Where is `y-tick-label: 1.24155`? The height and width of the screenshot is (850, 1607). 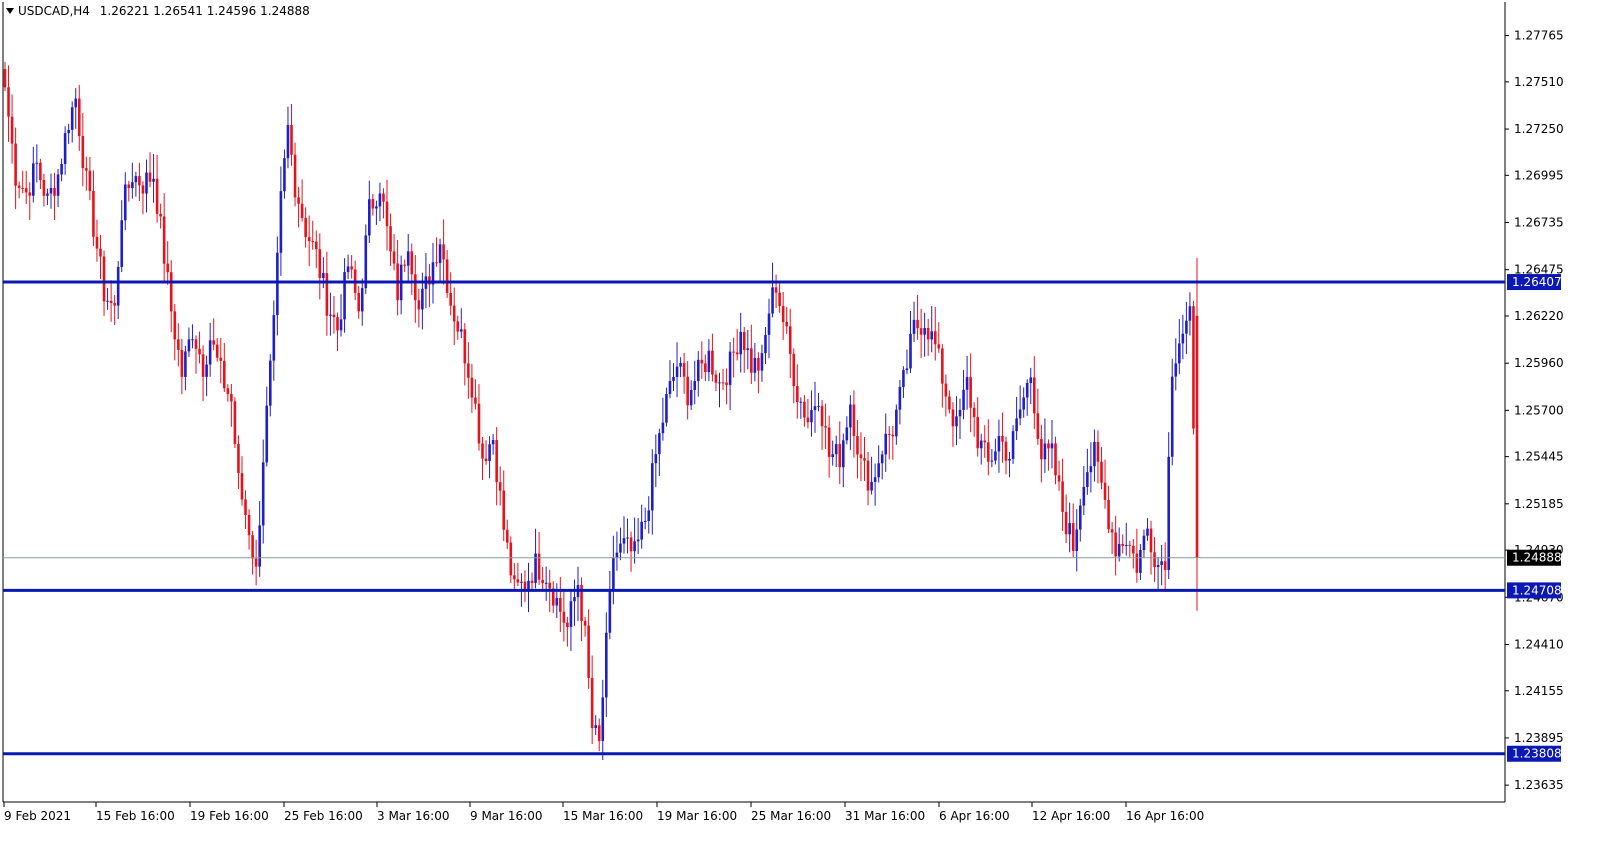
y-tick-label: 1.24155 is located at coordinates (1539, 691).